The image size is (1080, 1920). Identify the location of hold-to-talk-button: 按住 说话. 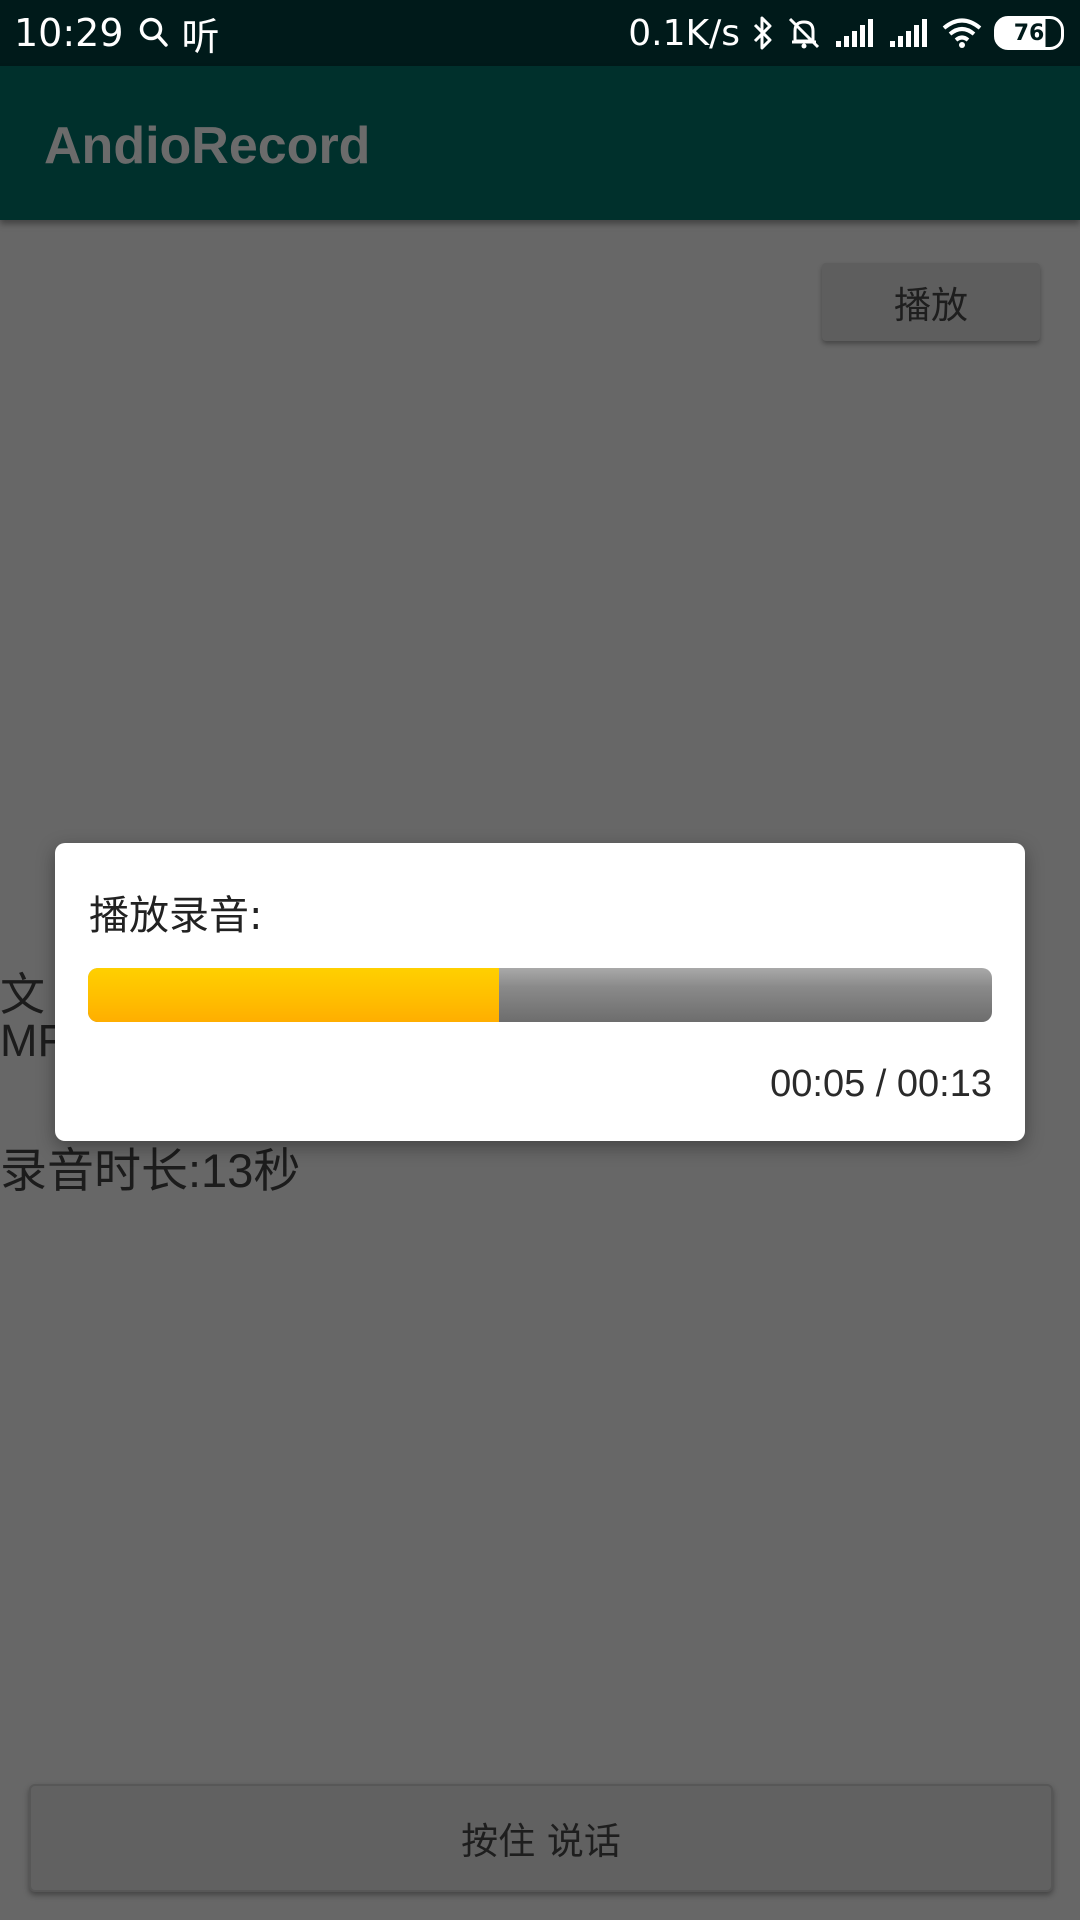
(541, 1838).